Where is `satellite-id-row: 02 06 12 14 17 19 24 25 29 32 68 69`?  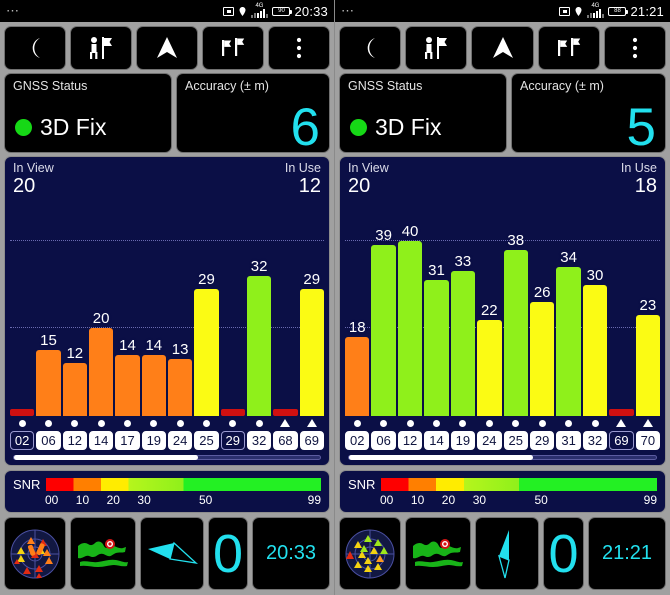
satellite-id-row: 02 06 12 14 17 19 24 25 29 32 68 69 is located at coordinates (167, 440).